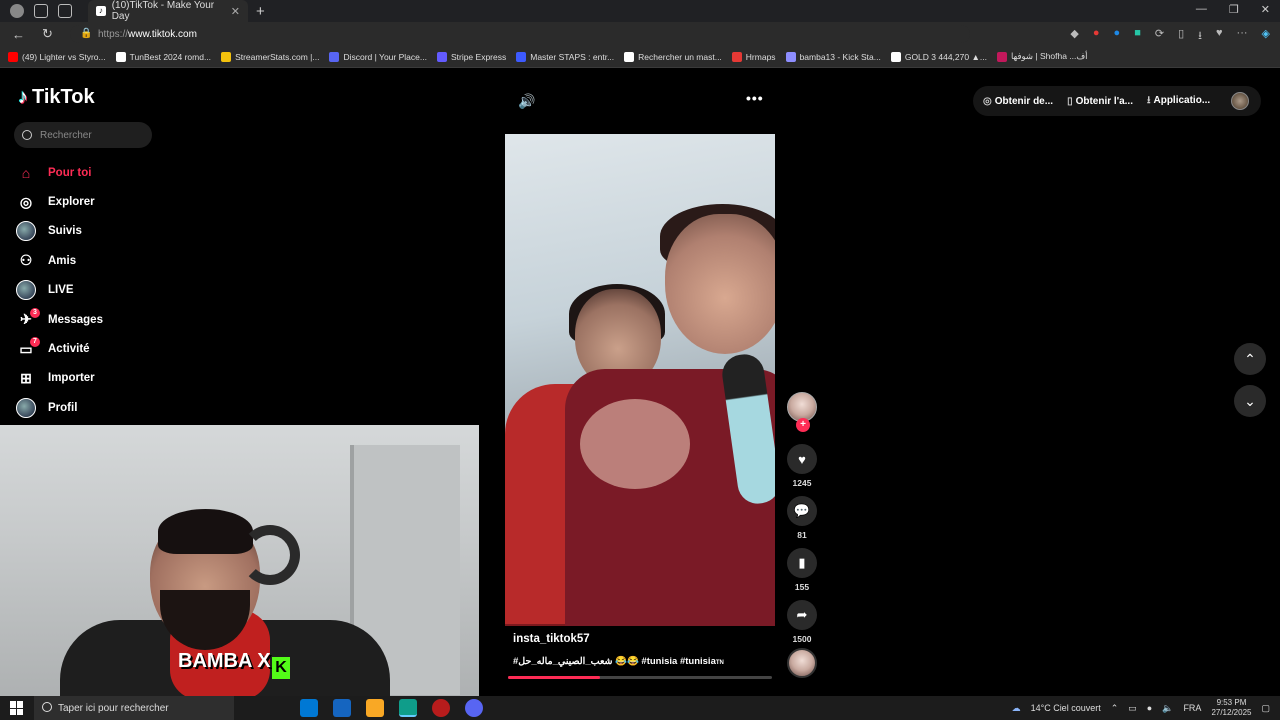 This screenshot has width=1280, height=720. I want to click on like-action: ♥ 1245, so click(802, 466).